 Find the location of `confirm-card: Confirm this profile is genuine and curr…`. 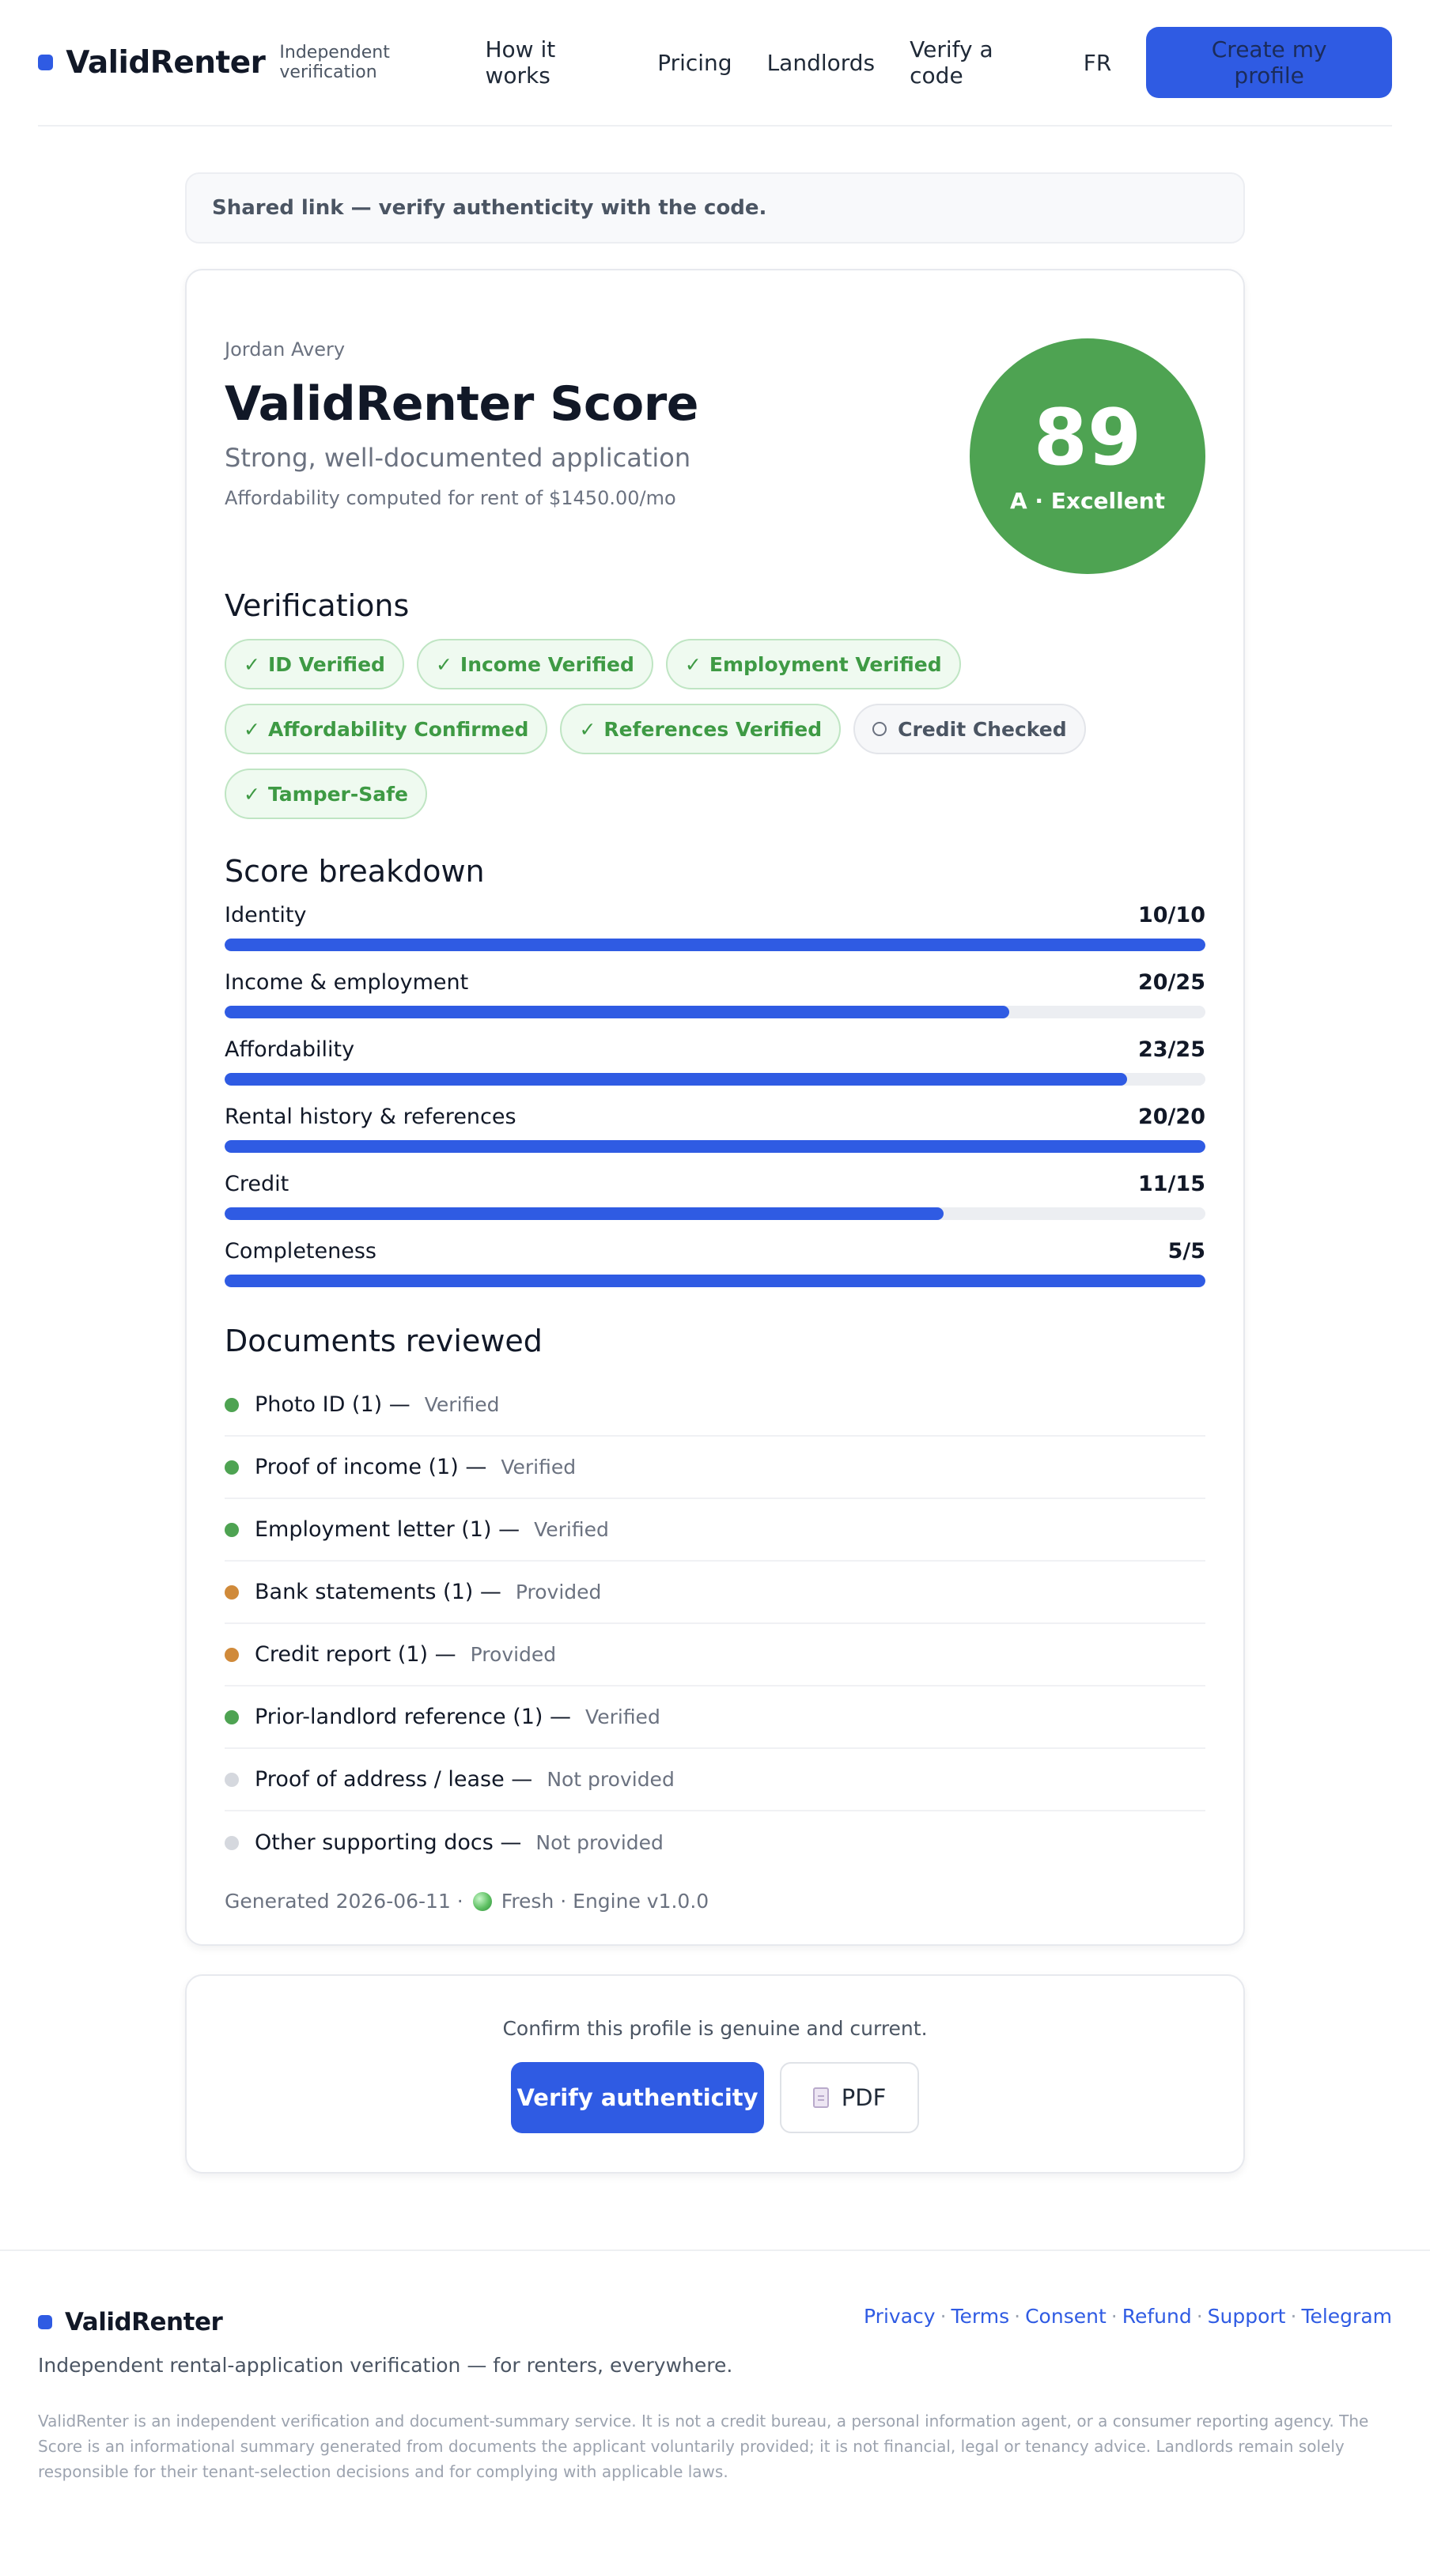

confirm-card: Confirm this profile is genuine and curr… is located at coordinates (715, 2074).